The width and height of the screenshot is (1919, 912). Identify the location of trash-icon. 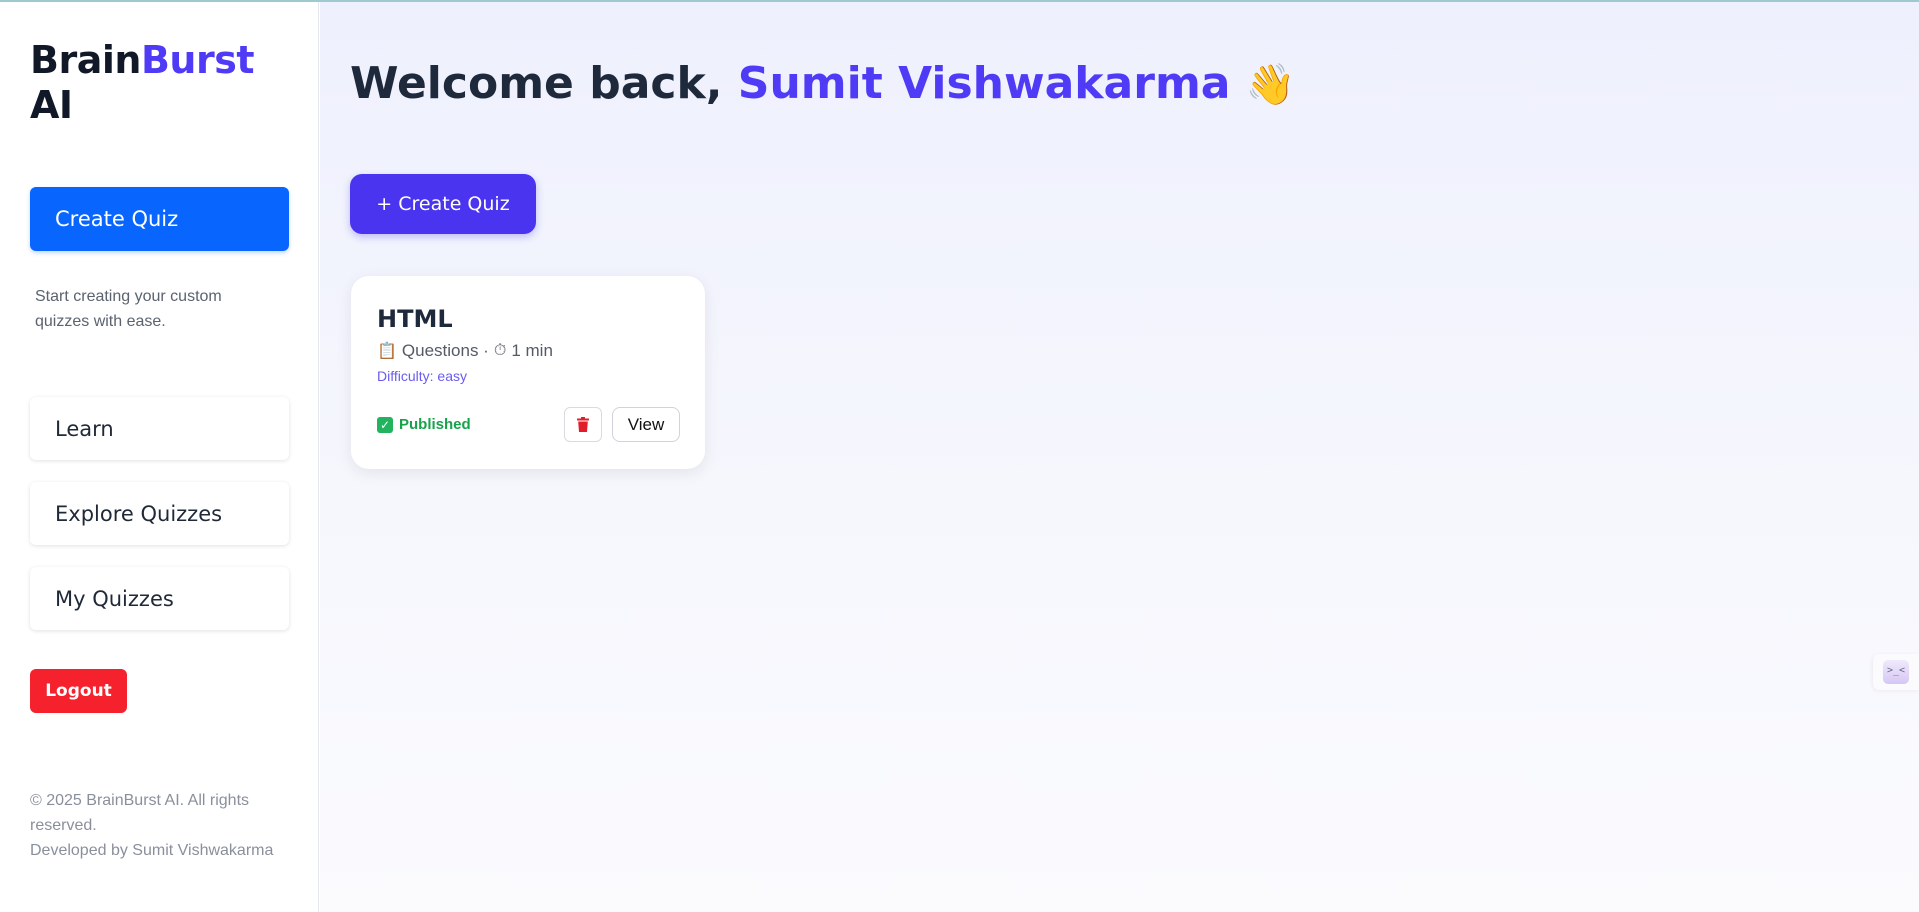
(583, 424).